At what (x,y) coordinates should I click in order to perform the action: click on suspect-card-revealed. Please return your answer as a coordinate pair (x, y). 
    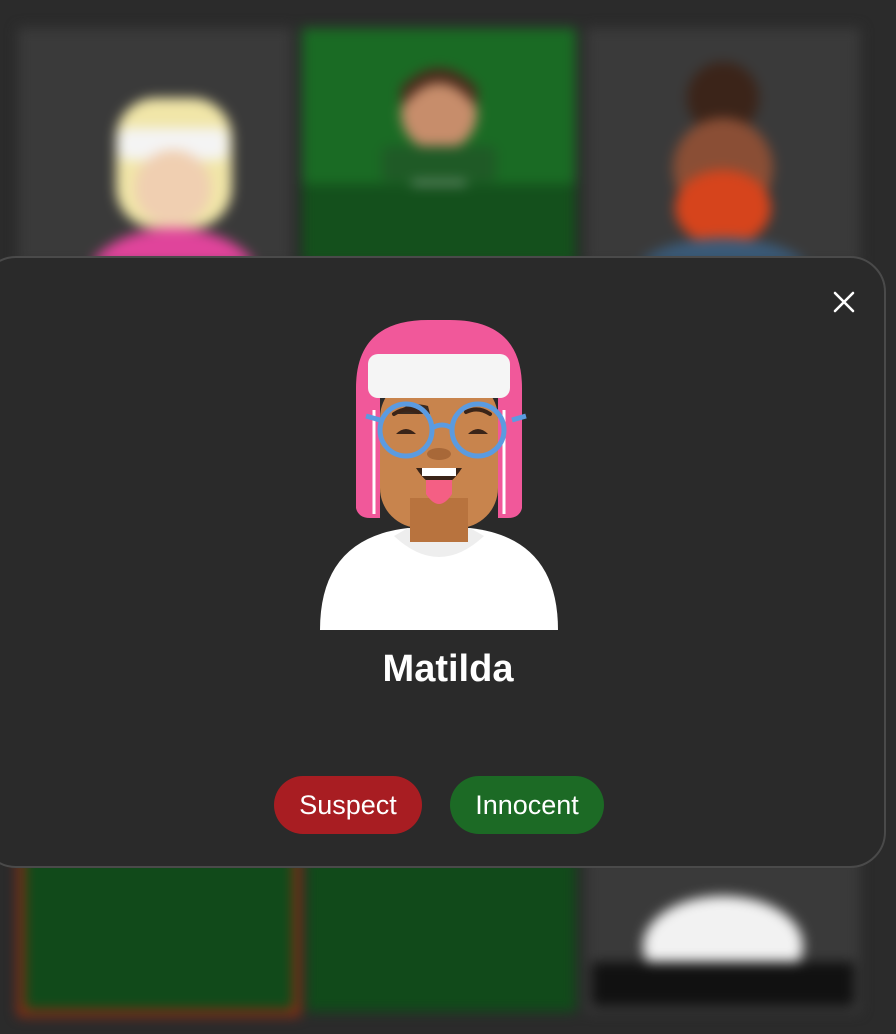
    Looking at the image, I should click on (439, 146).